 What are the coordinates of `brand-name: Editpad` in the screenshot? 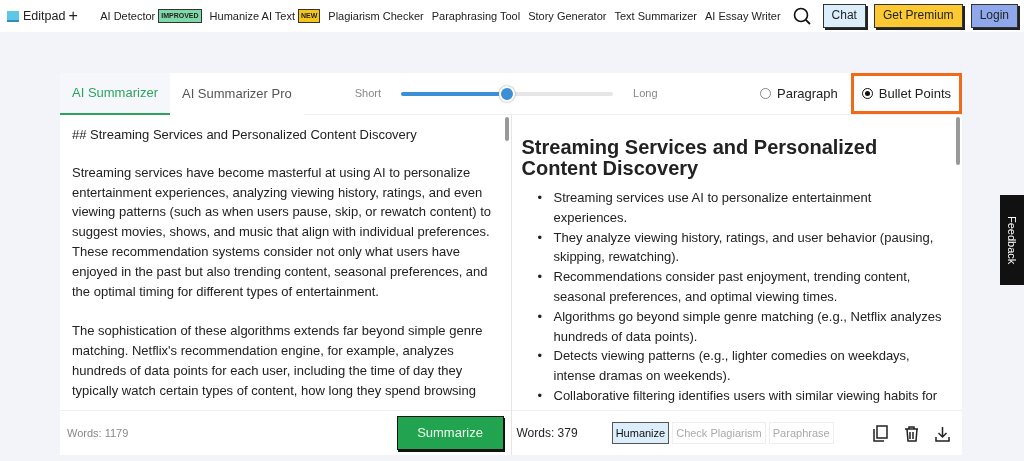 It's located at (44, 16).